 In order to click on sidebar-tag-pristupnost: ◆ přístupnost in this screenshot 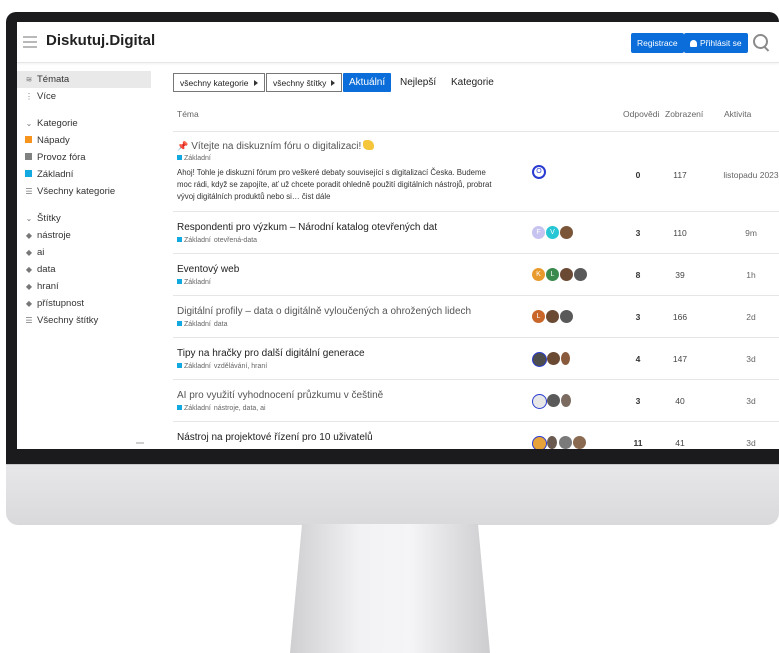, I will do `click(84, 303)`.